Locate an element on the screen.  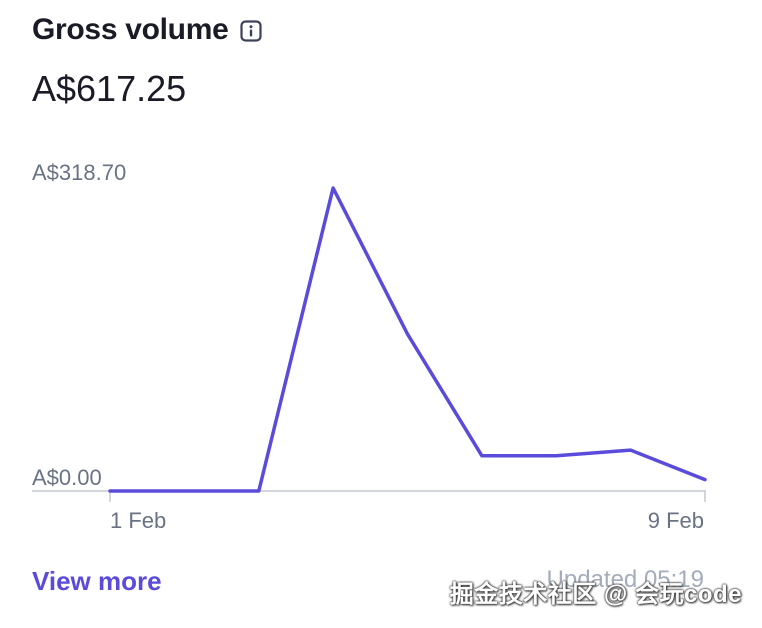
y-tick-label-max: A$318.70 is located at coordinates (79, 172).